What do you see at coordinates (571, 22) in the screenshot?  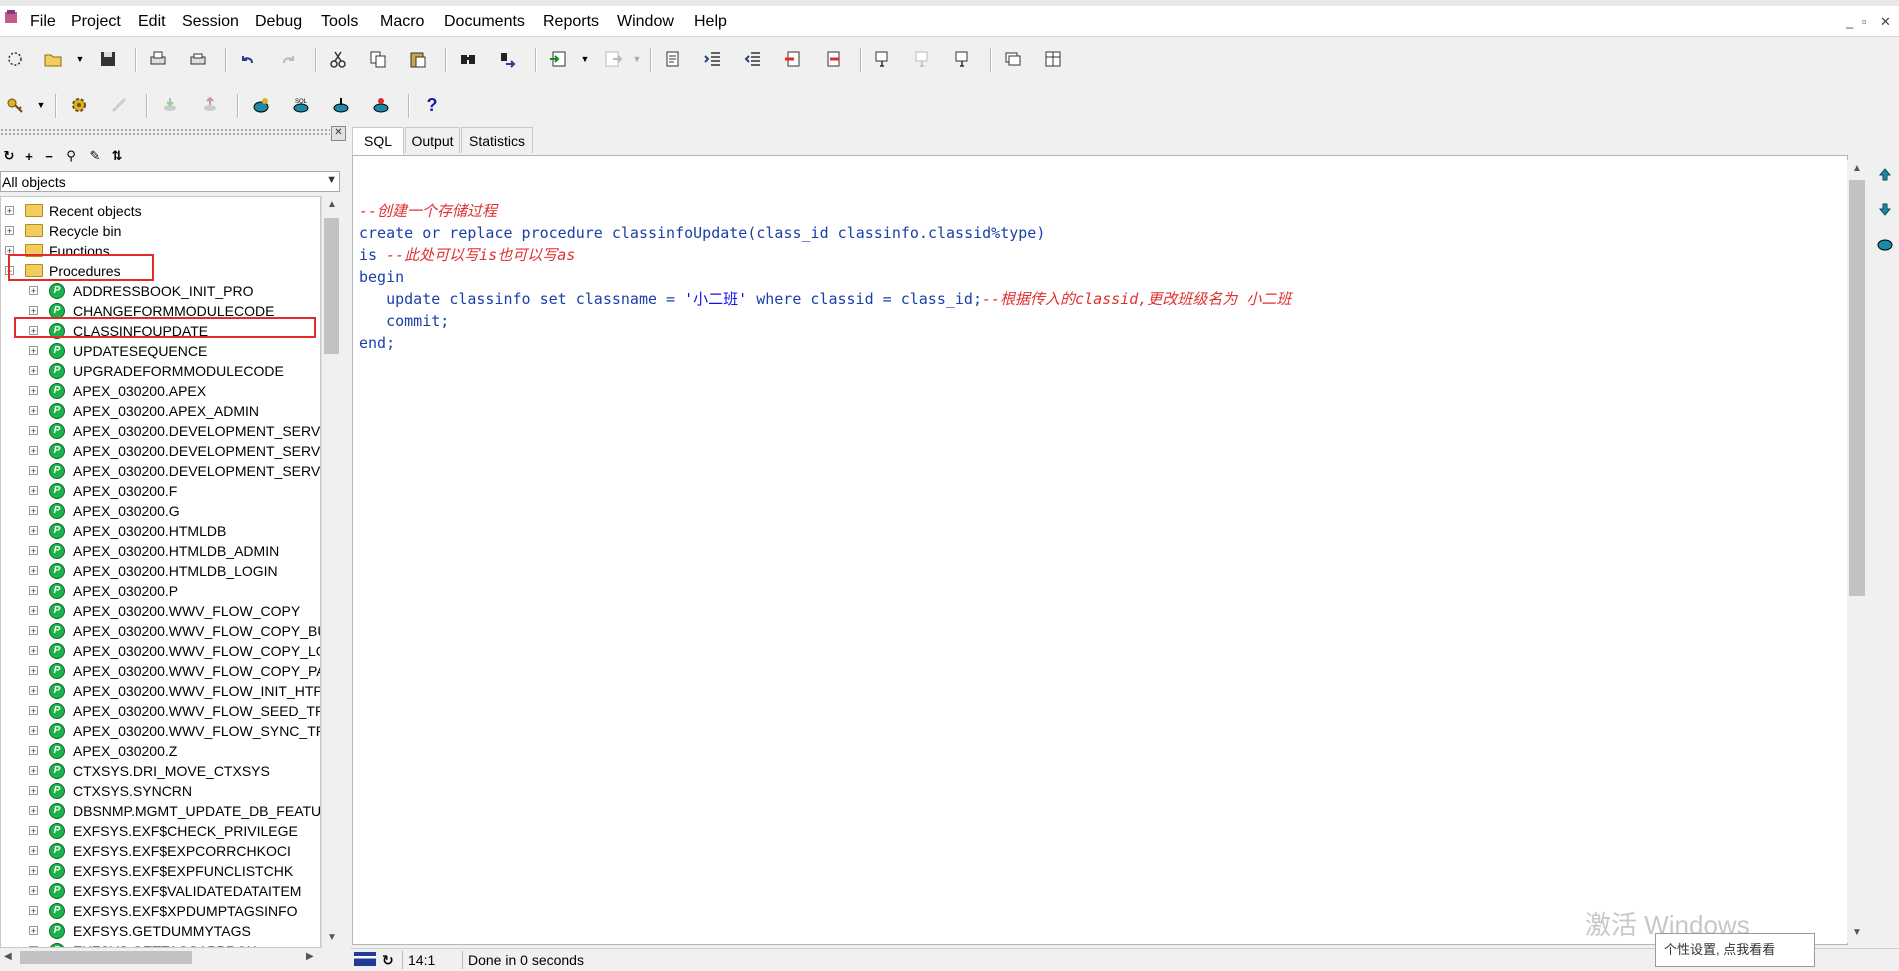 I see `menu-reports: Reports` at bounding box center [571, 22].